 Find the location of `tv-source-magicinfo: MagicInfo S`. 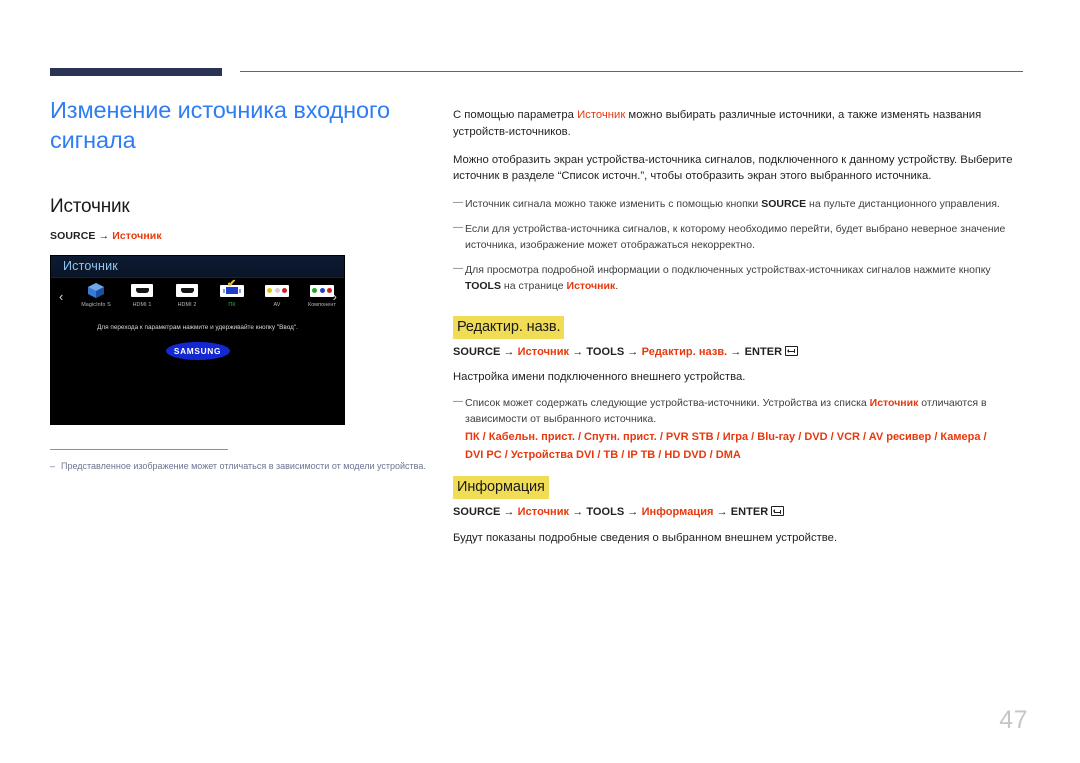

tv-source-magicinfo: MagicInfo S is located at coordinates (96, 295).